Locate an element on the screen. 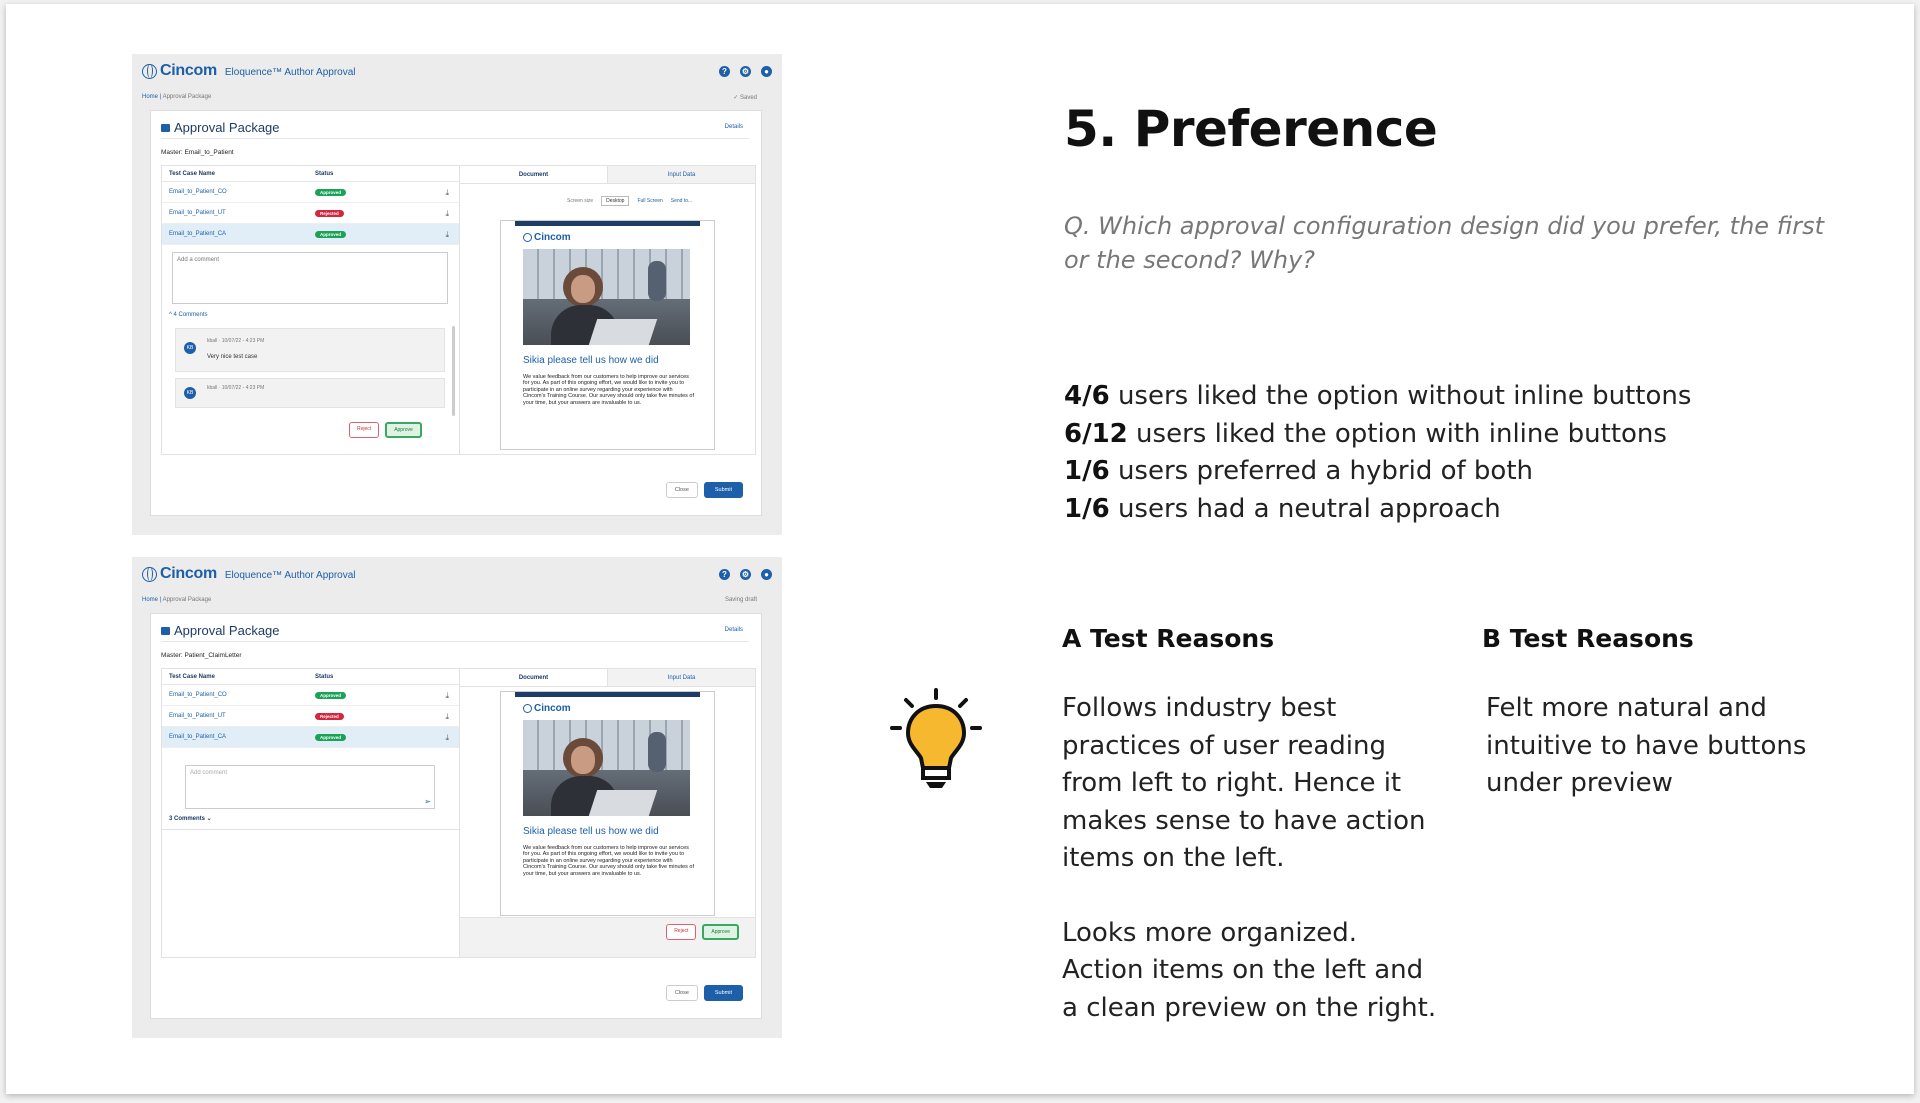 Image resolution: width=1920 pixels, height=1103 pixels. save-status: Saving draft is located at coordinates (740, 600).